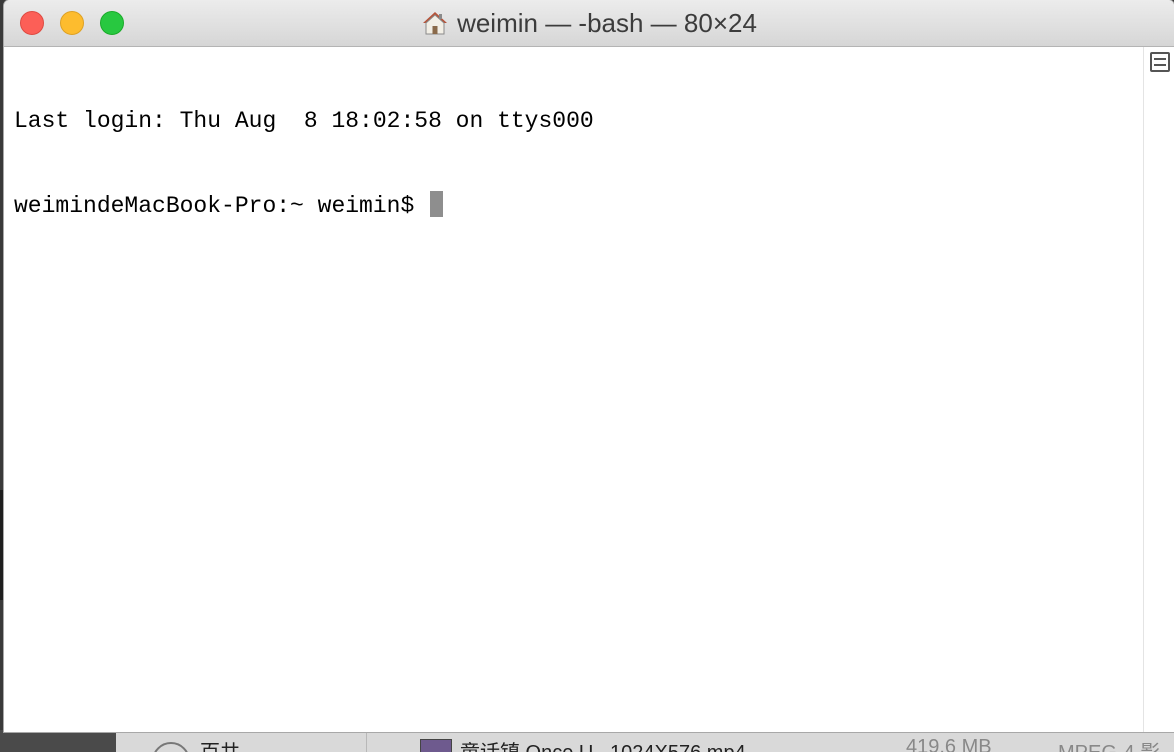 This screenshot has width=1174, height=752. Describe the element at coordinates (220, 744) in the screenshot. I see `background-sidebar-label: 百共` at that location.